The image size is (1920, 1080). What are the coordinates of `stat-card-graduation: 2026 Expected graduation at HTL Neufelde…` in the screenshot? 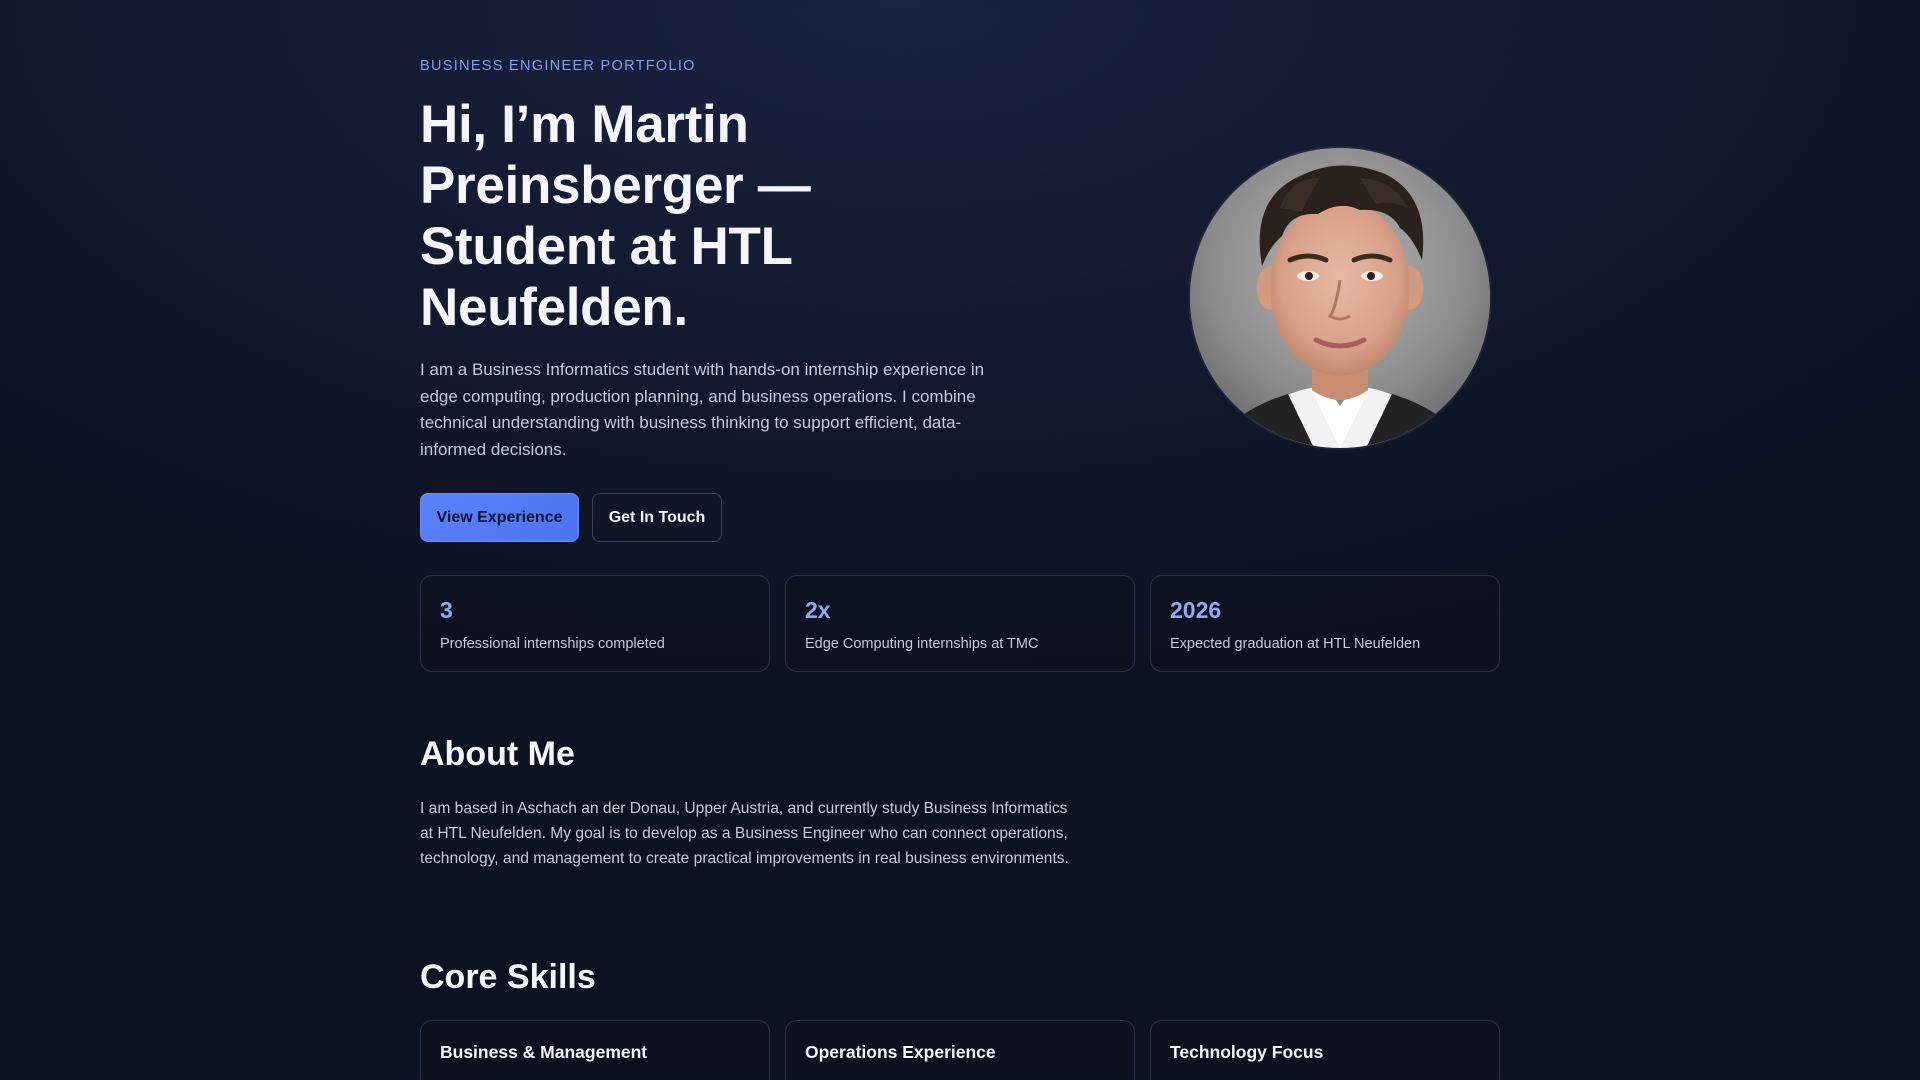 It's located at (1325, 623).